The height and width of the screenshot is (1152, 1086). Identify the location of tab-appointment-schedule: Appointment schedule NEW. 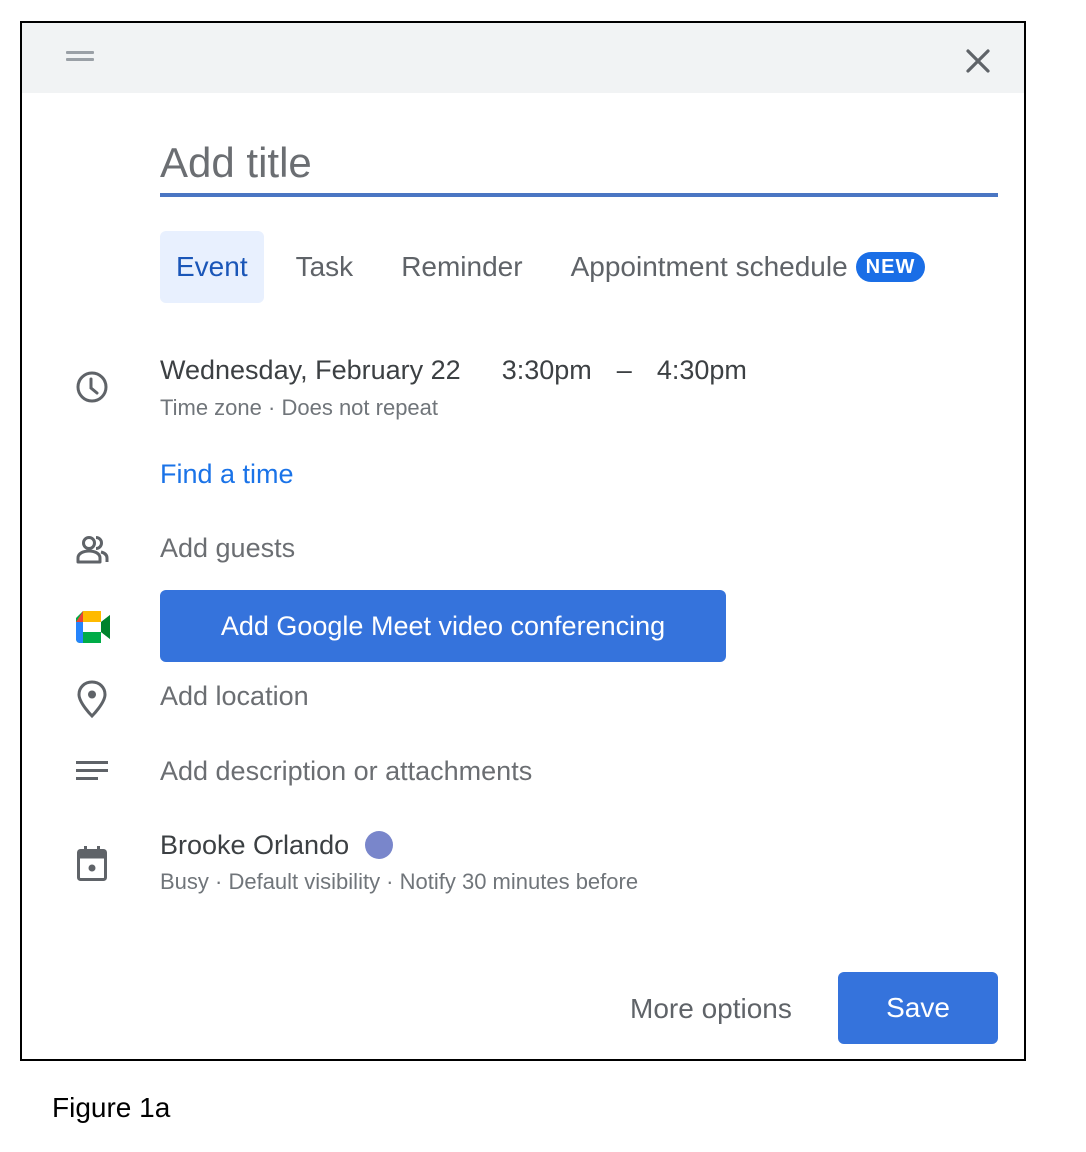
(748, 267).